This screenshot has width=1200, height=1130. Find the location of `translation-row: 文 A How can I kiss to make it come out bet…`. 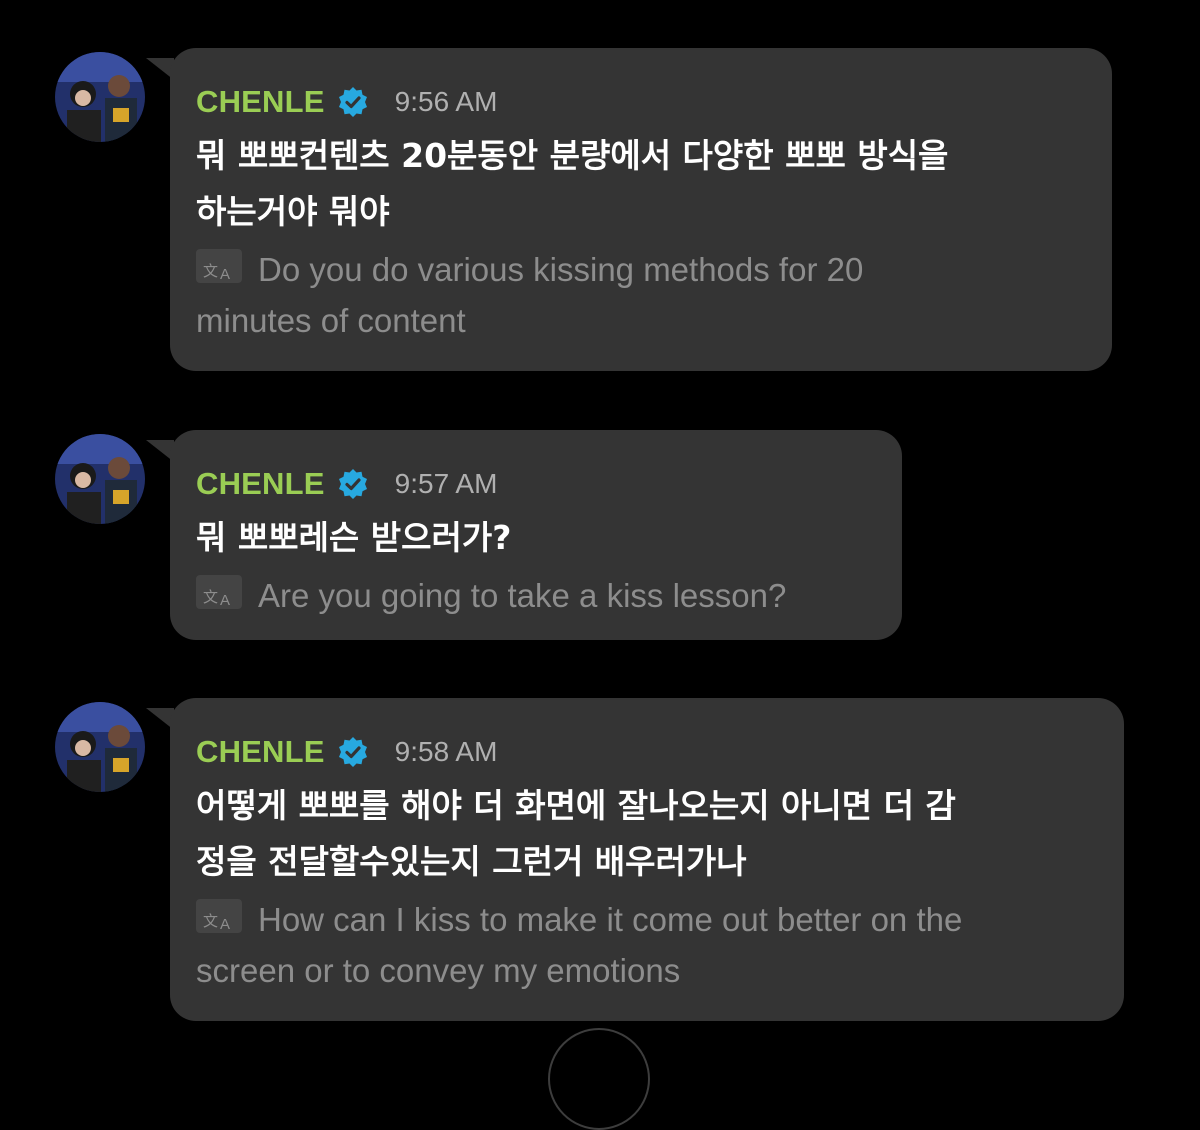

translation-row: 文 A How can I kiss to make it come out bet… is located at coordinates (647, 945).